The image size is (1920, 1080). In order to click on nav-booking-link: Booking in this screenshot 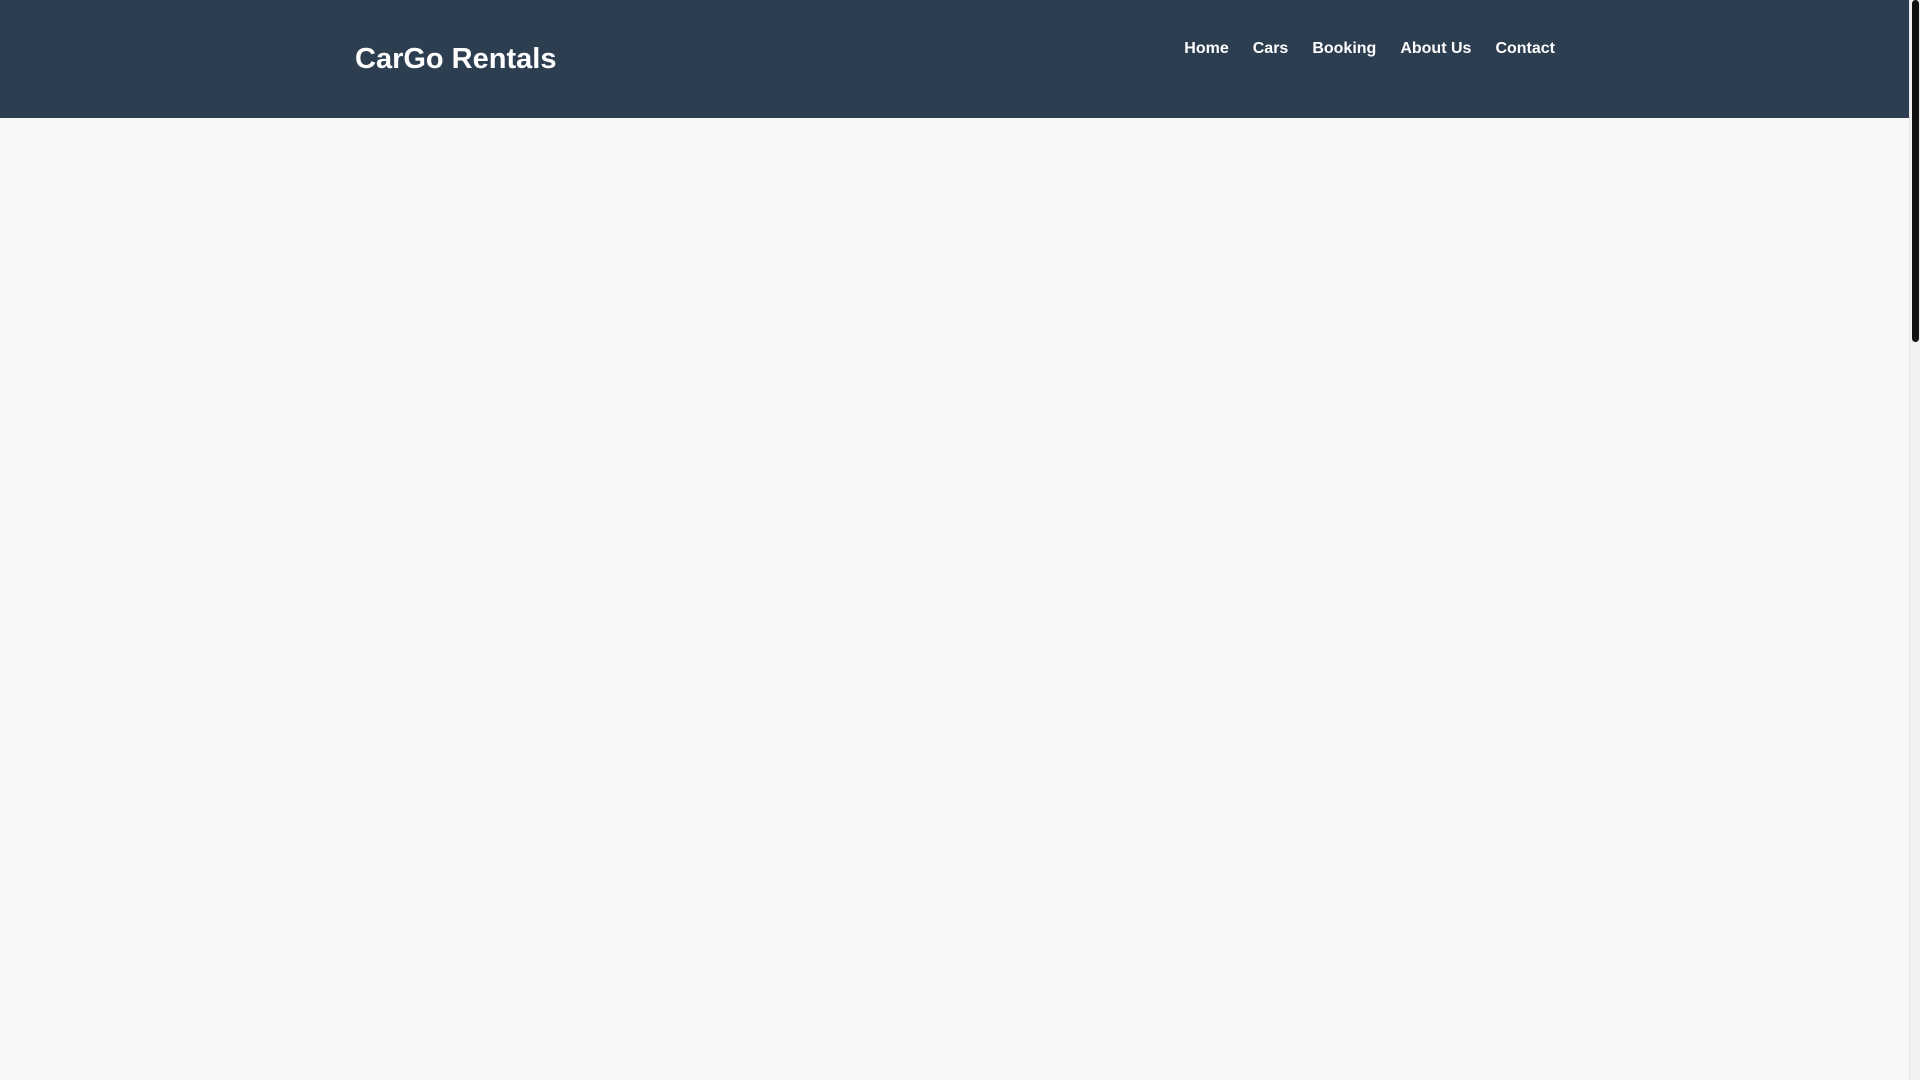, I will do `click(1344, 49)`.